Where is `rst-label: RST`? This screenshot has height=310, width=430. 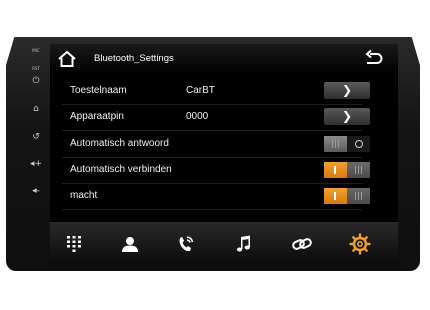 rst-label: RST is located at coordinates (36, 68).